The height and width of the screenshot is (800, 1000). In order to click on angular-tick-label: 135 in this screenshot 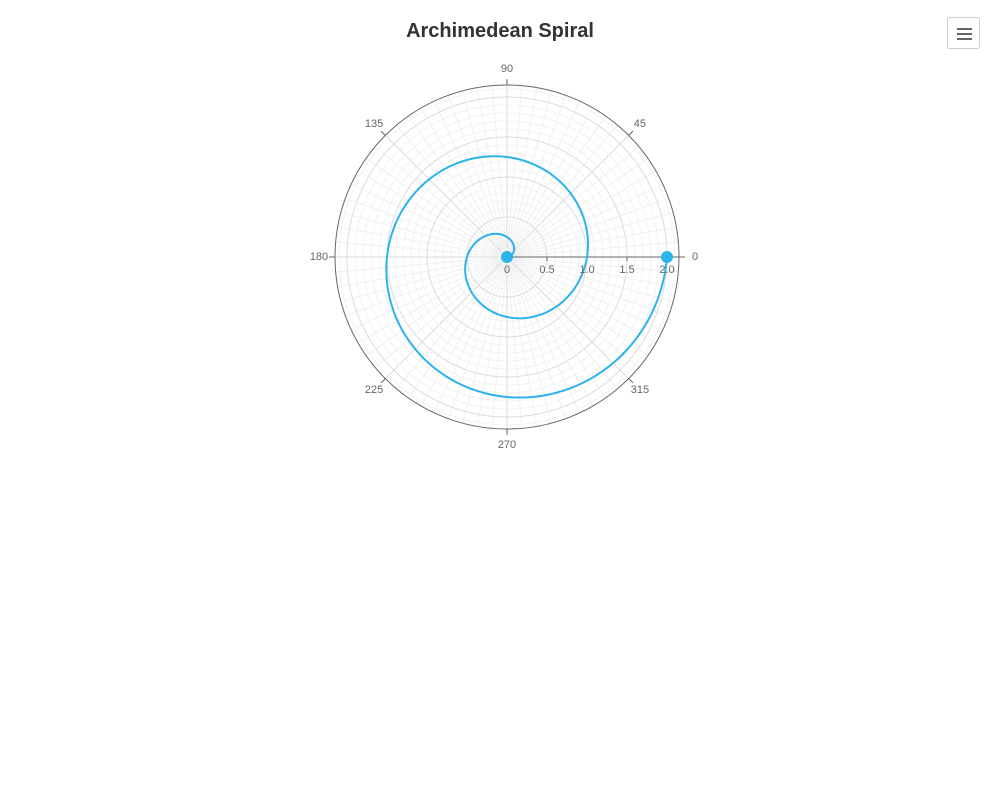, I will do `click(374, 124)`.